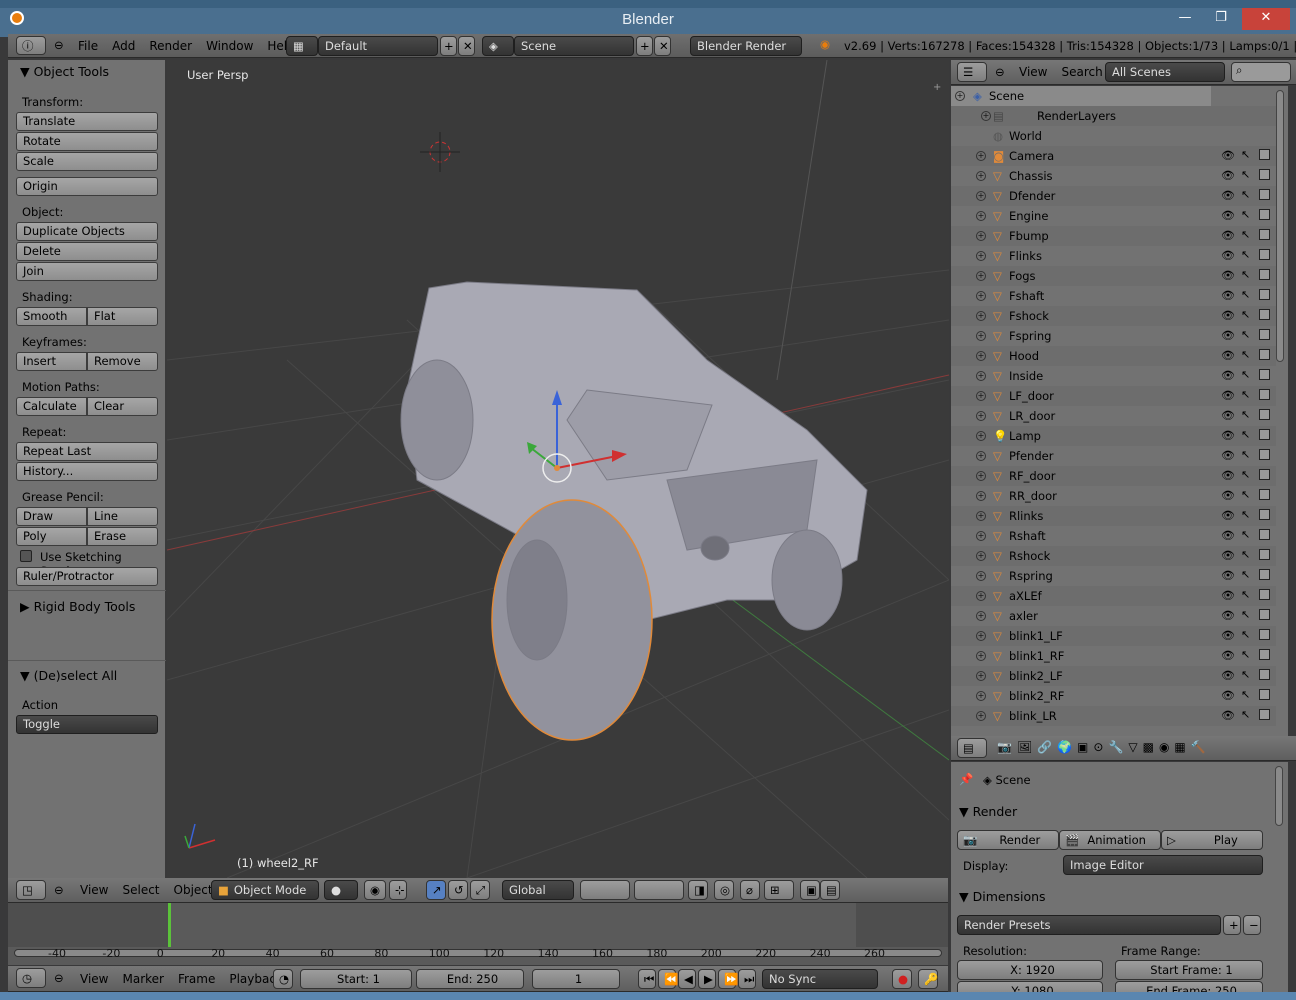 The width and height of the screenshot is (1296, 1000). Describe the element at coordinates (122, 361) in the screenshot. I see `remove-keyframe-button: Remove` at that location.